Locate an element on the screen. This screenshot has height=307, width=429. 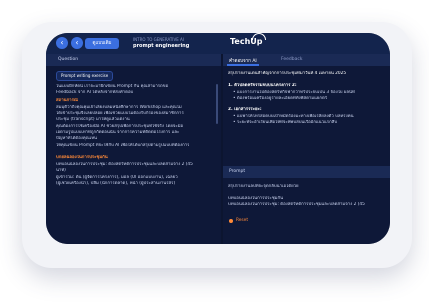
tab-feedback: Feedback is located at coordinates (291, 59).